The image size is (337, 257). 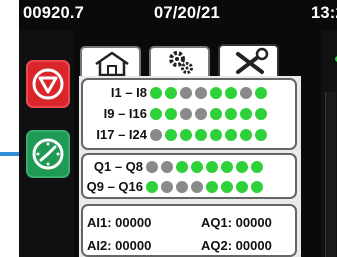 I want to click on digital-outputs-card: Q1 – Q8 Q9 – Q16, so click(x=189, y=176).